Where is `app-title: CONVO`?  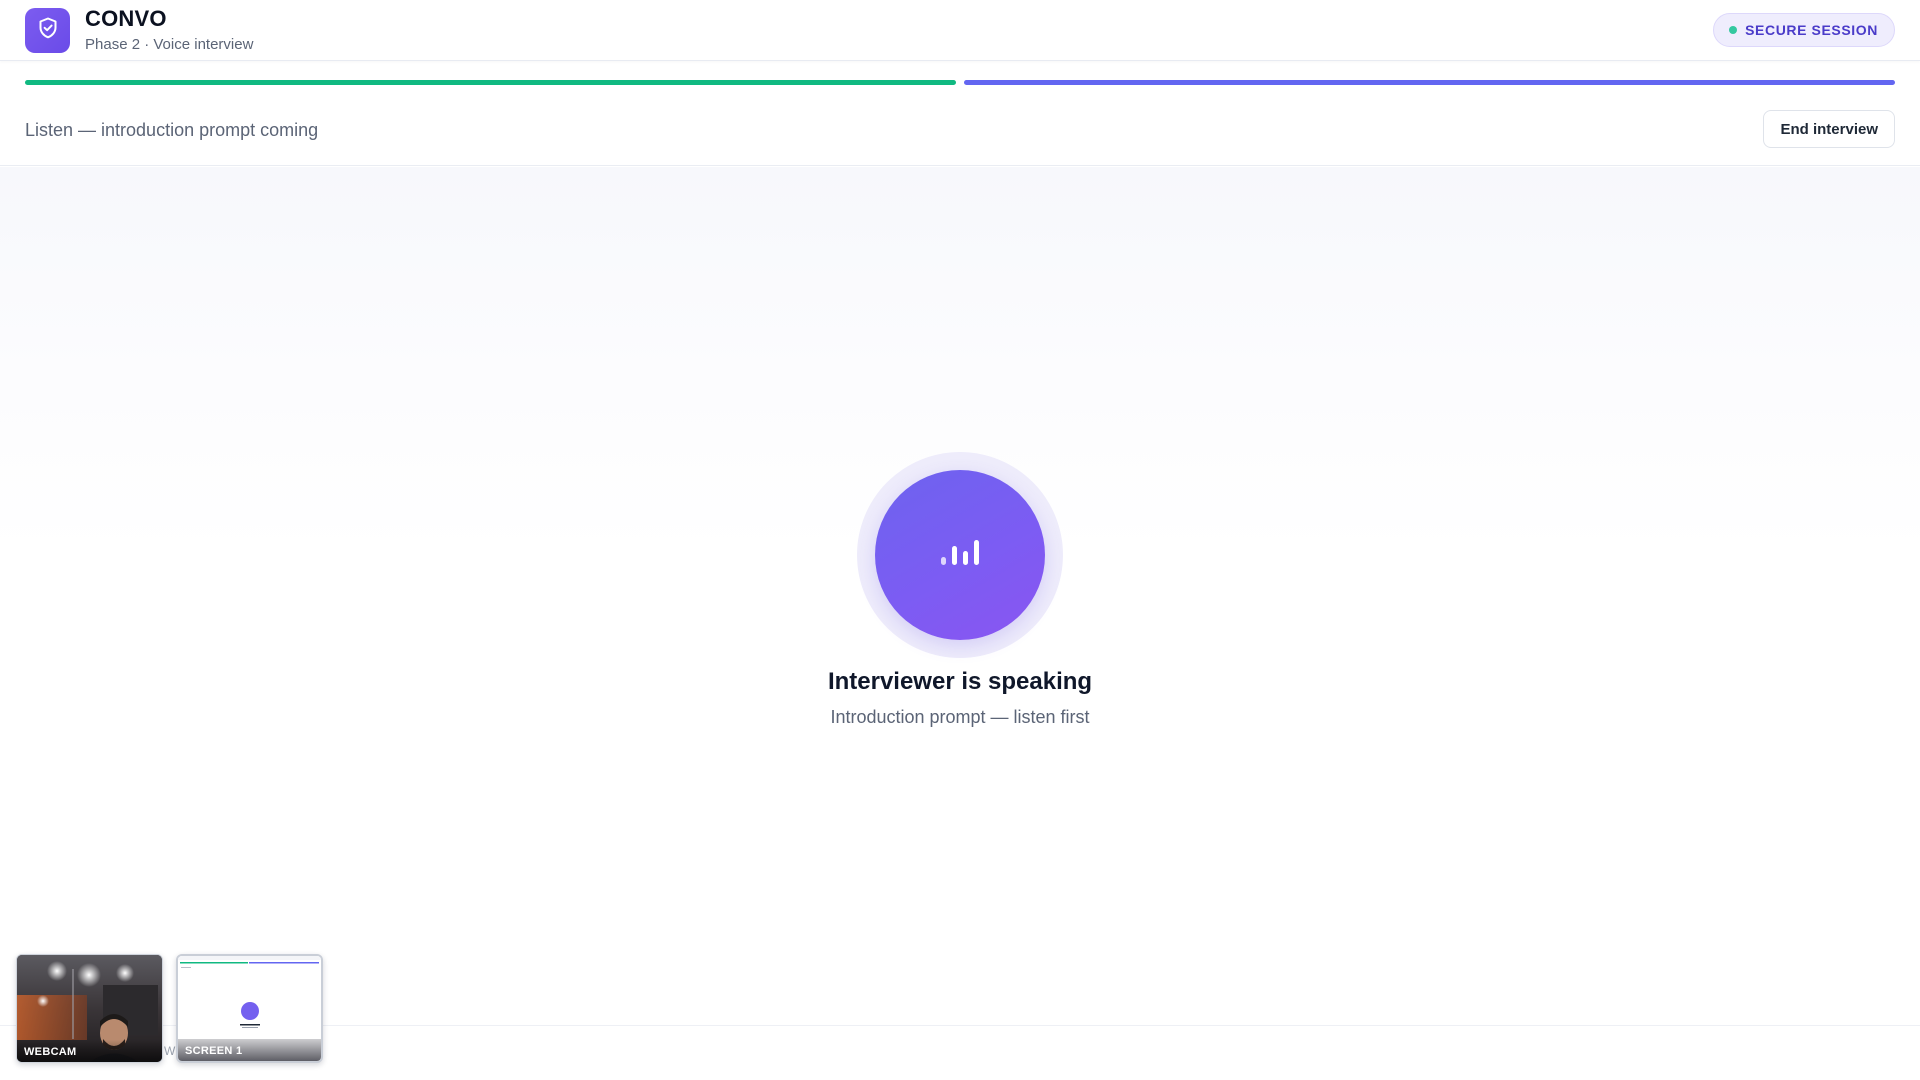
app-title: CONVO is located at coordinates (126, 18).